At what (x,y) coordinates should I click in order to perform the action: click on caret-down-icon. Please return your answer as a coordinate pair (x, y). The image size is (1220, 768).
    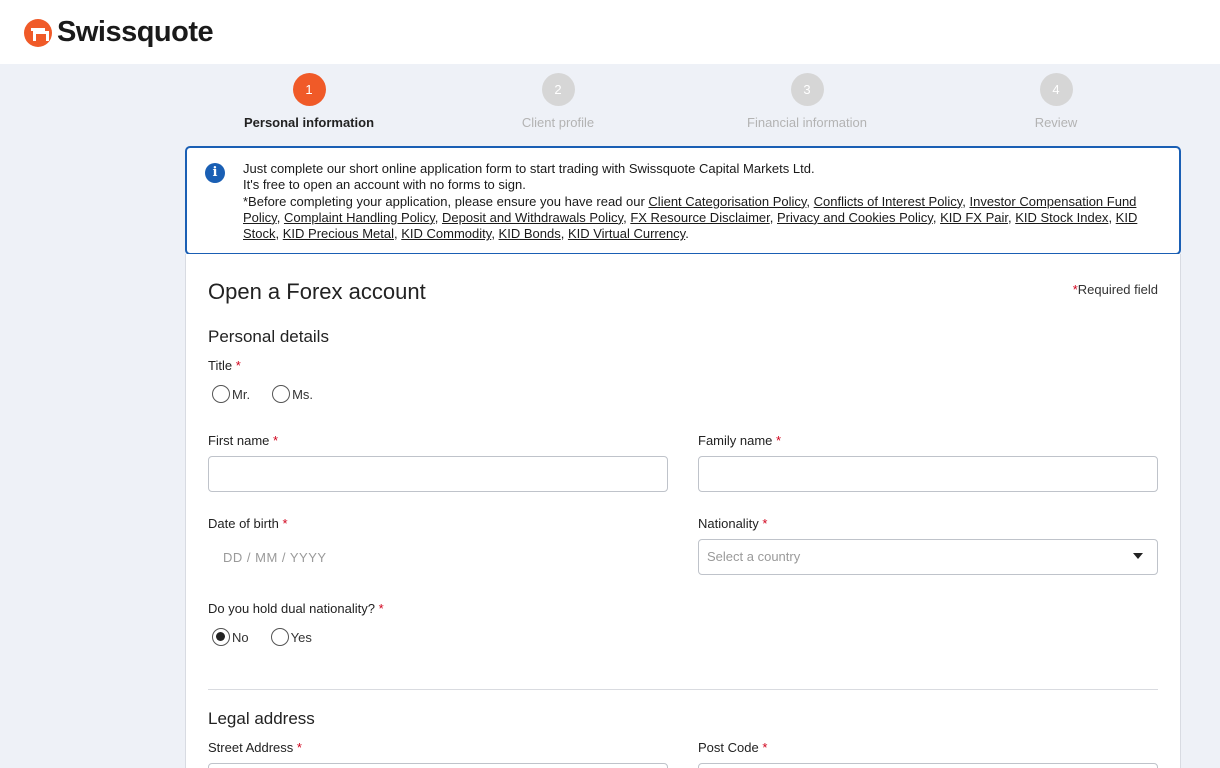
    Looking at the image, I should click on (1138, 556).